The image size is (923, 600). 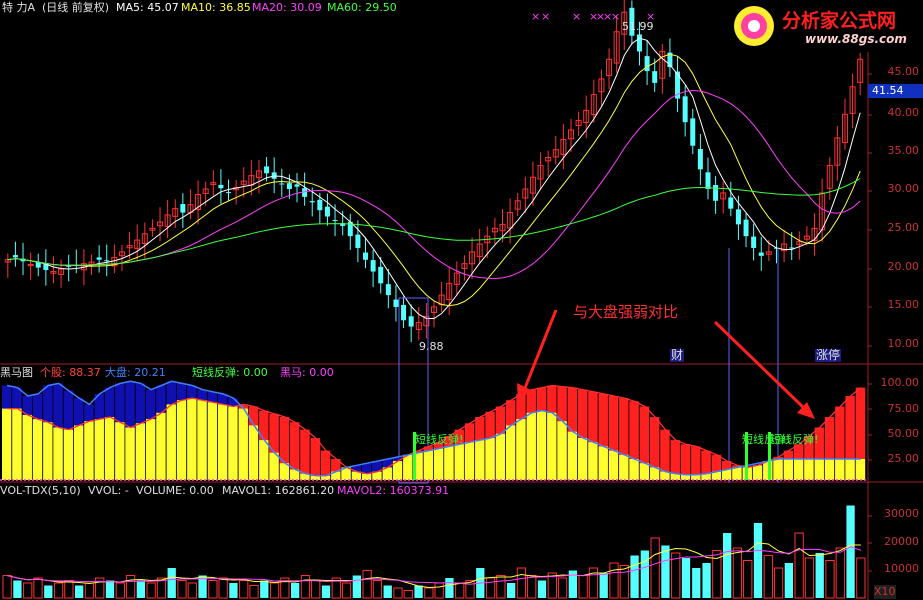 What do you see at coordinates (901, 568) in the screenshot?
I see `volume-tick: 10000` at bounding box center [901, 568].